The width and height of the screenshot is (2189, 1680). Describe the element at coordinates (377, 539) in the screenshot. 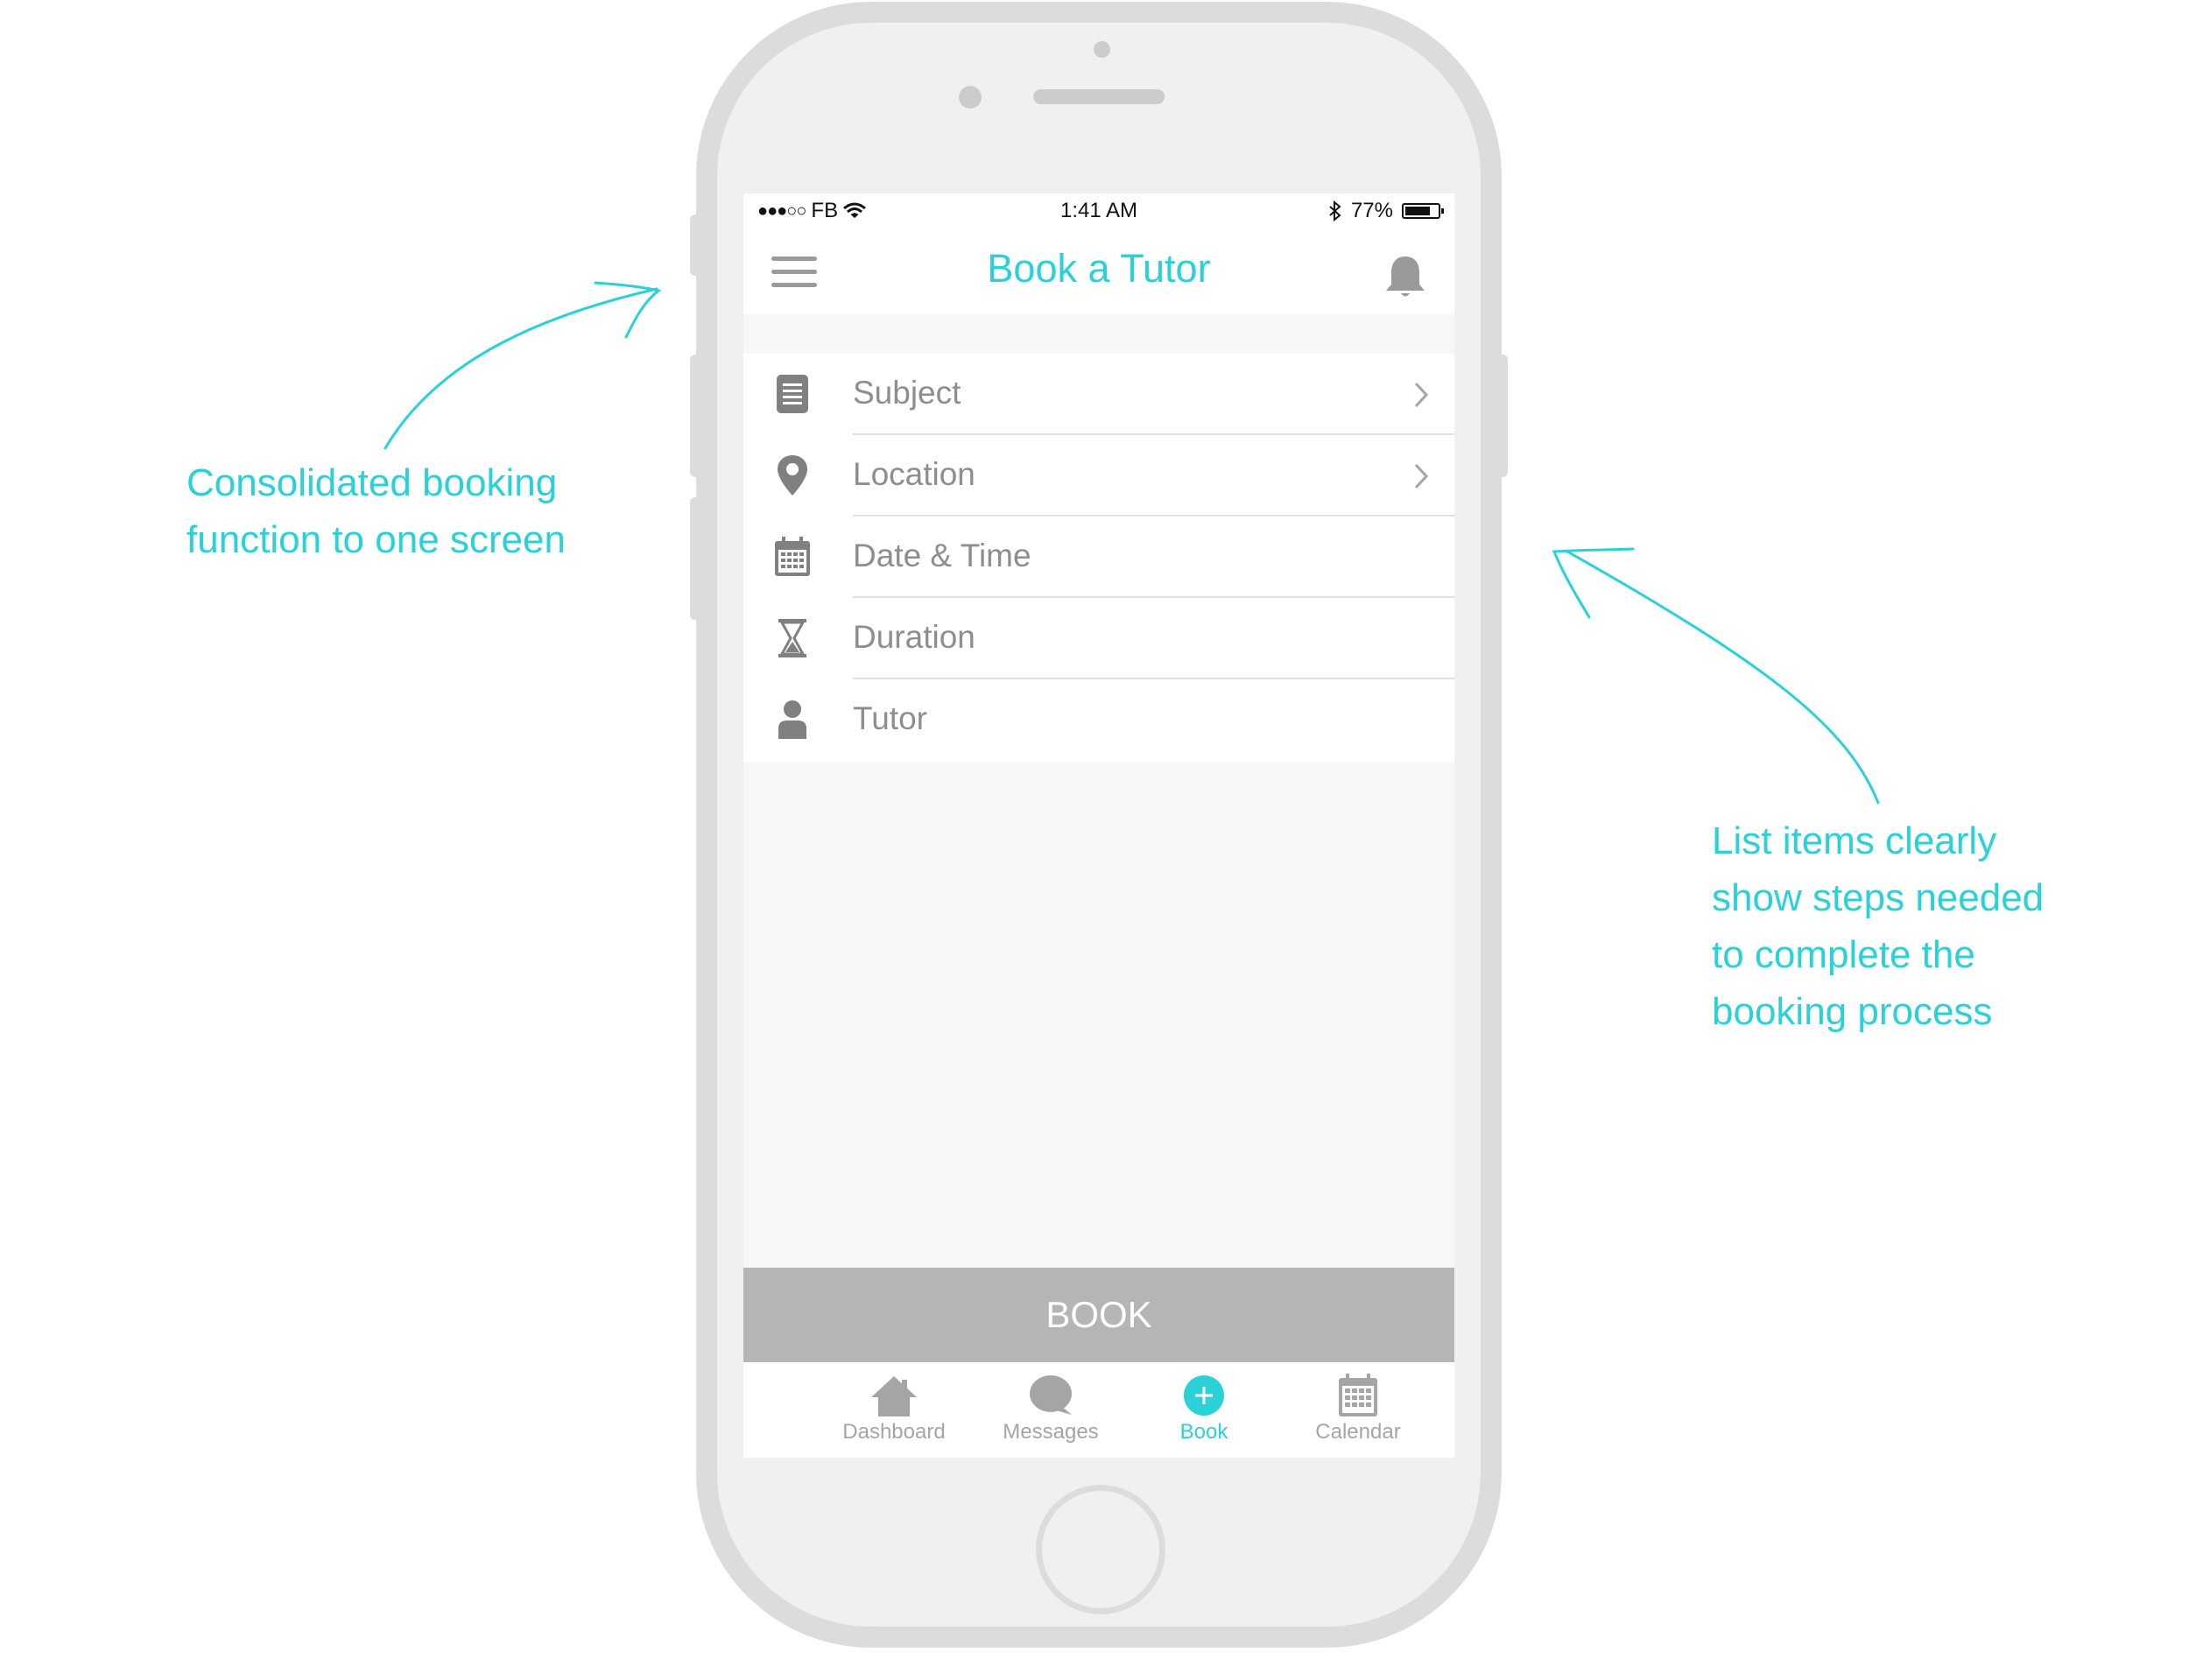

I see `left-annotation-line: function to one screen` at that location.